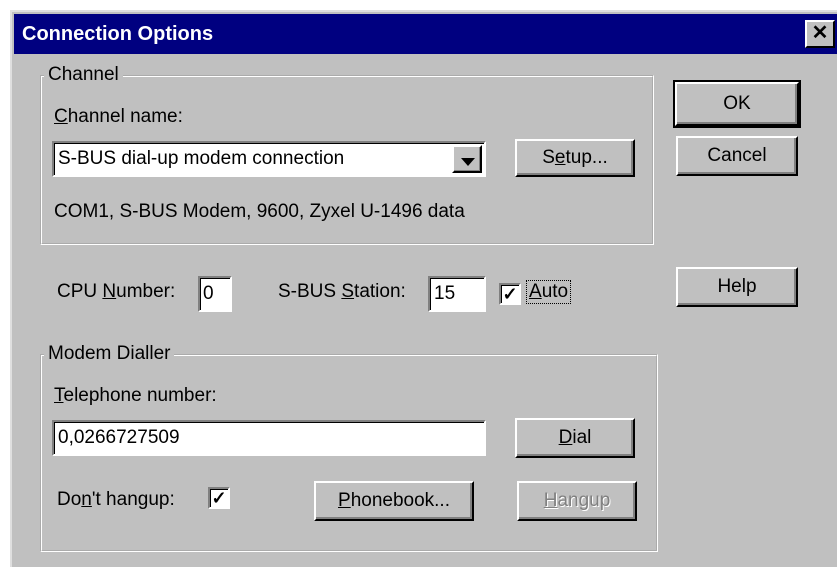  What do you see at coordinates (737, 287) in the screenshot?
I see `help-button: Help` at bounding box center [737, 287].